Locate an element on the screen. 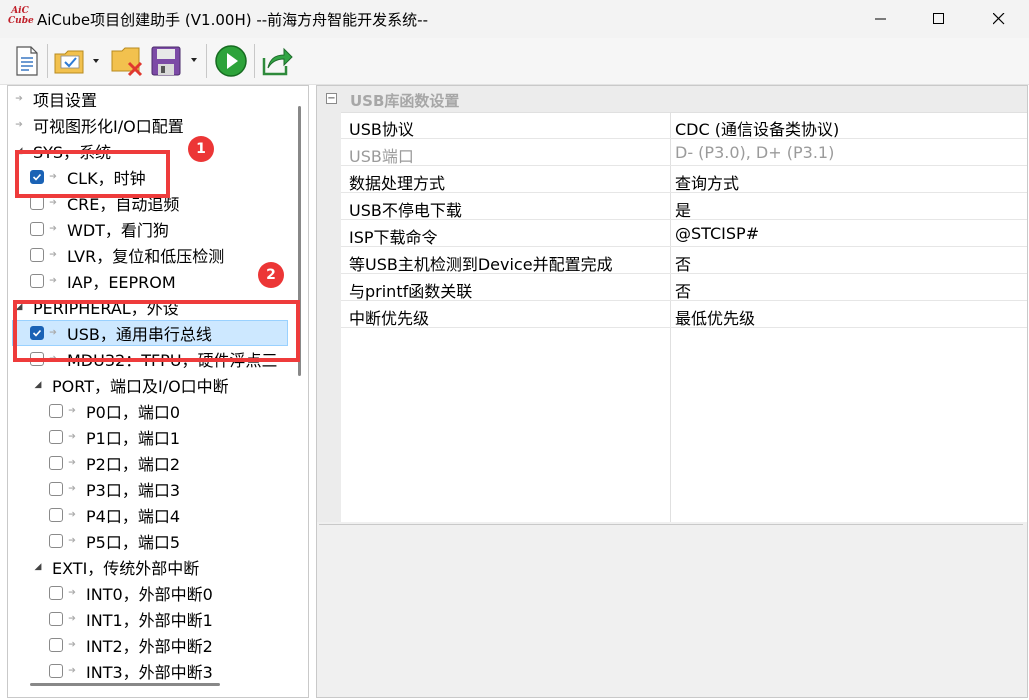 This screenshot has height=700, width=1029. tree-item-wdt: ➔ WDT，看门狗 is located at coordinates (99, 229).